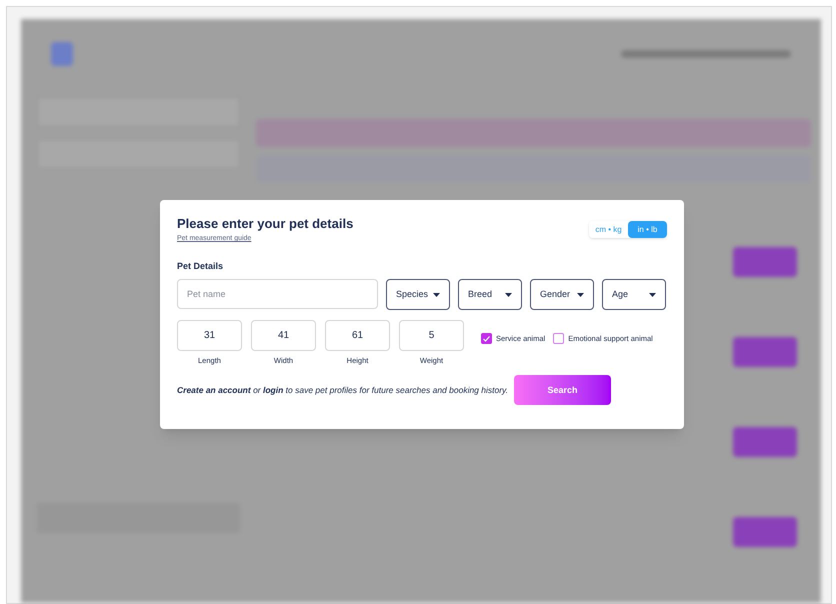  Describe the element at coordinates (277, 294) in the screenshot. I see `pet-name-field: Pet name` at that location.